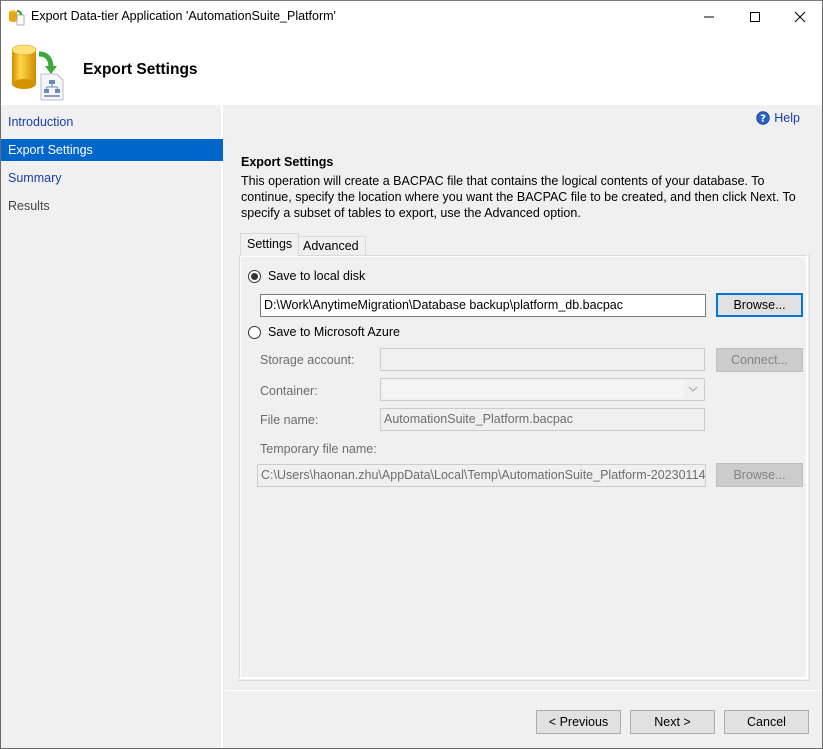  I want to click on help-link: ? Help, so click(778, 118).